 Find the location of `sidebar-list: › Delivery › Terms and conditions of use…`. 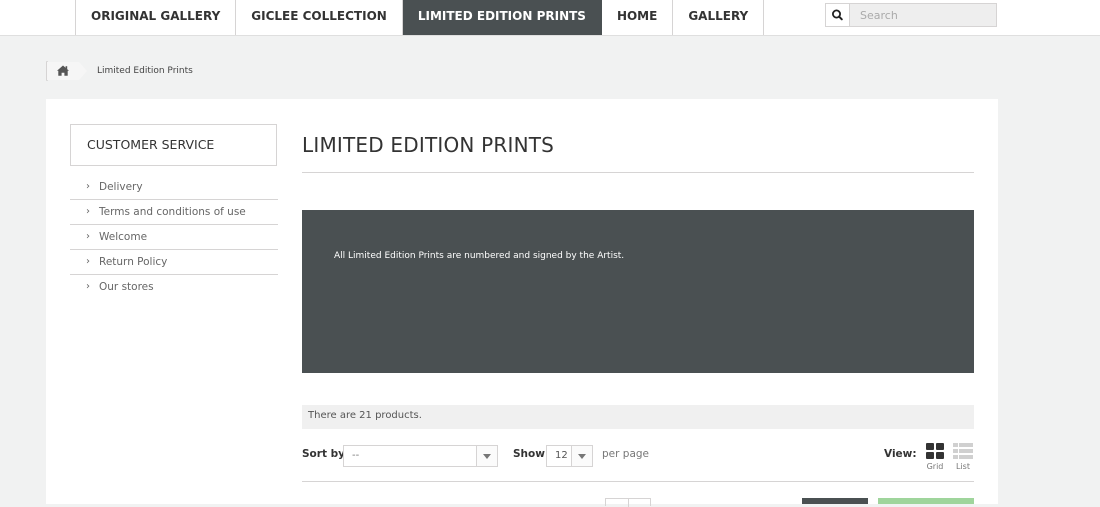

sidebar-list: › Delivery › Terms and conditions of use… is located at coordinates (174, 237).